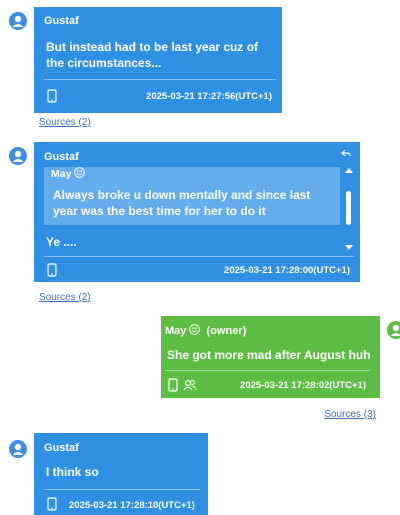 The width and height of the screenshot is (400, 515). What do you see at coordinates (72, 472) in the screenshot?
I see `message-text: I think so` at bounding box center [72, 472].